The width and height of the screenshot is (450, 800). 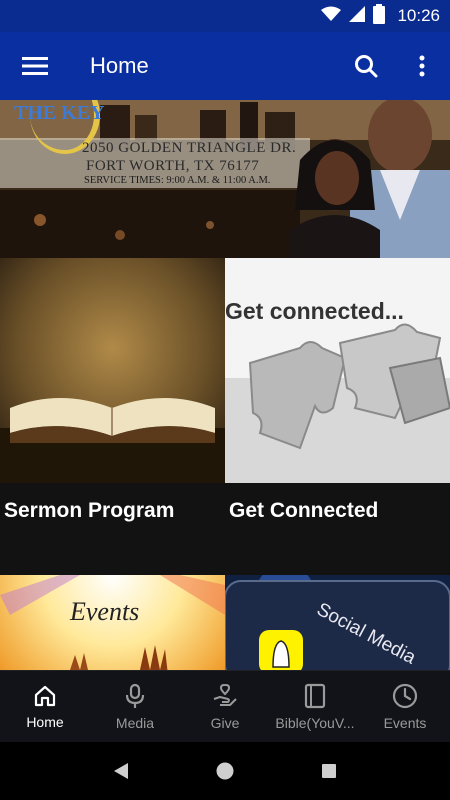 I want to click on back-icon, so click(x=121, y=771).